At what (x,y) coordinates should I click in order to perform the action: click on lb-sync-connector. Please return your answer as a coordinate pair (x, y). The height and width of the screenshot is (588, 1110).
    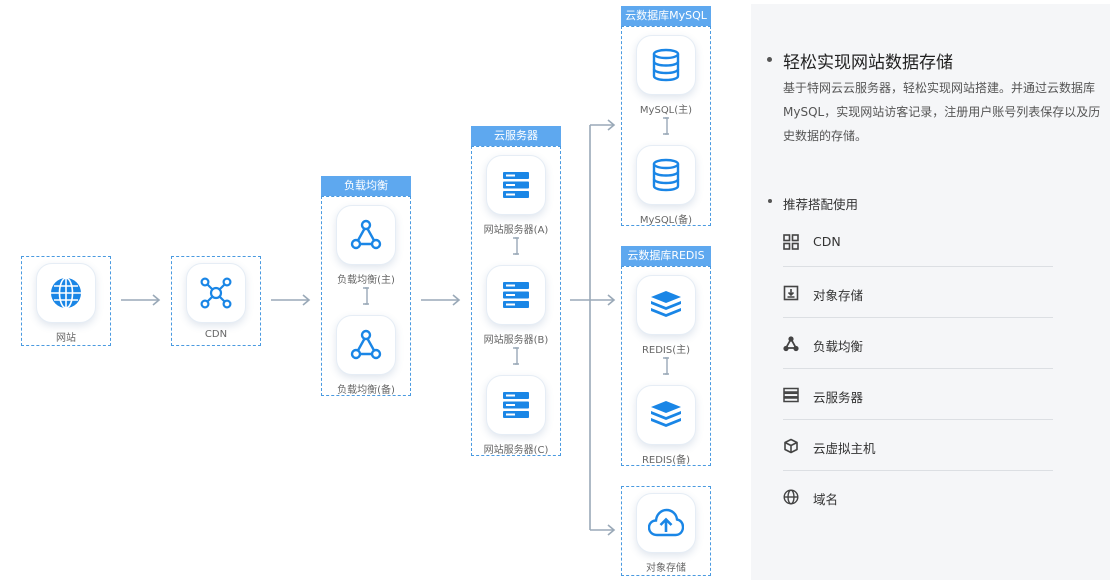
    Looking at the image, I should click on (366, 296).